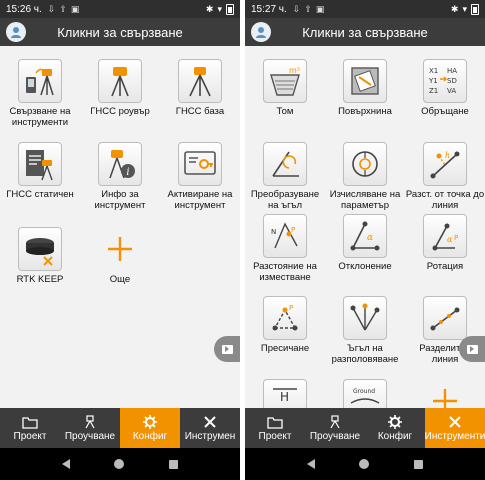 The height and width of the screenshot is (480, 485). Describe the element at coordinates (285, 236) in the screenshot. I see `offset-distance-icon: NP` at that location.